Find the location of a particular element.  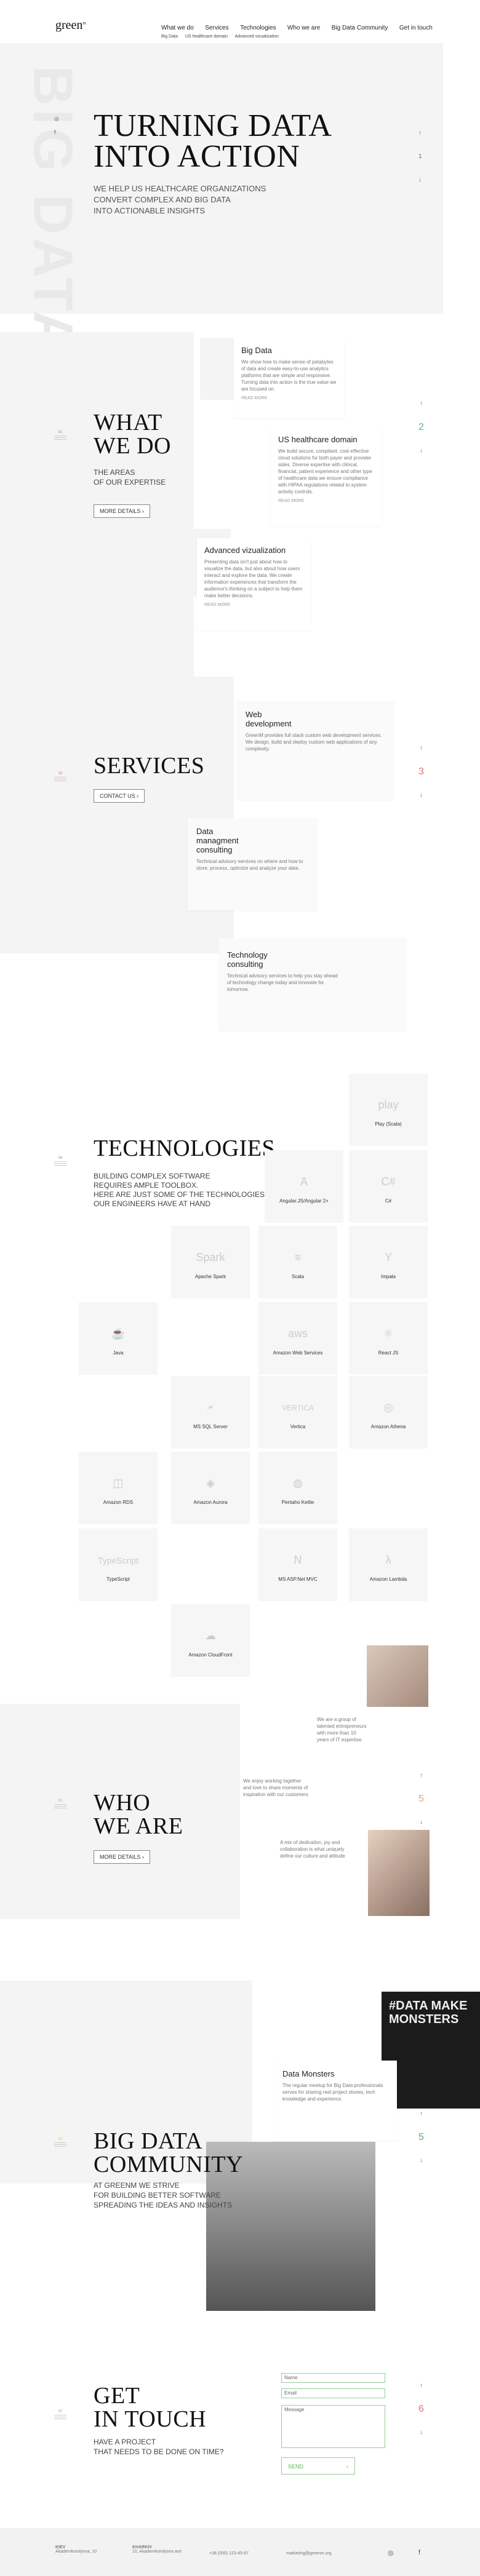

whatwedo-sub-1: THE AREAS is located at coordinates (114, 472).